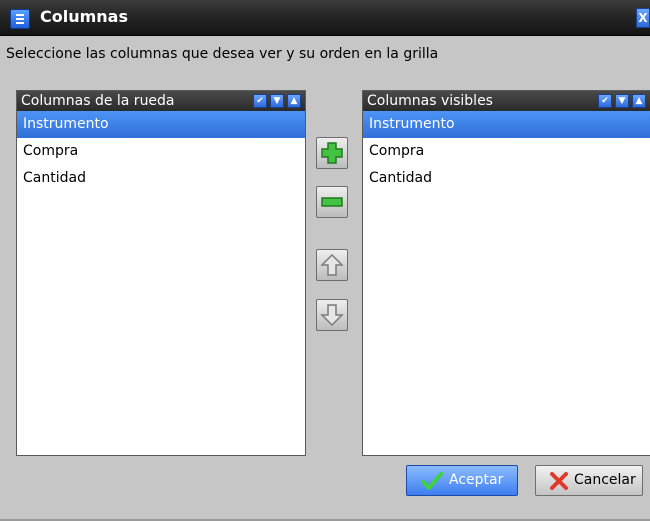 This screenshot has width=650, height=521. I want to click on add-icon, so click(332, 153).